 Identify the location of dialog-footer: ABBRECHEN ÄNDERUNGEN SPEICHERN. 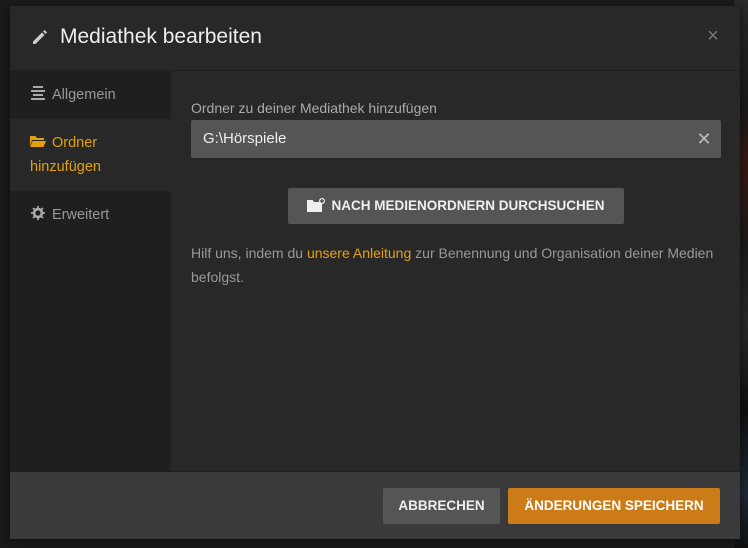
(375, 505).